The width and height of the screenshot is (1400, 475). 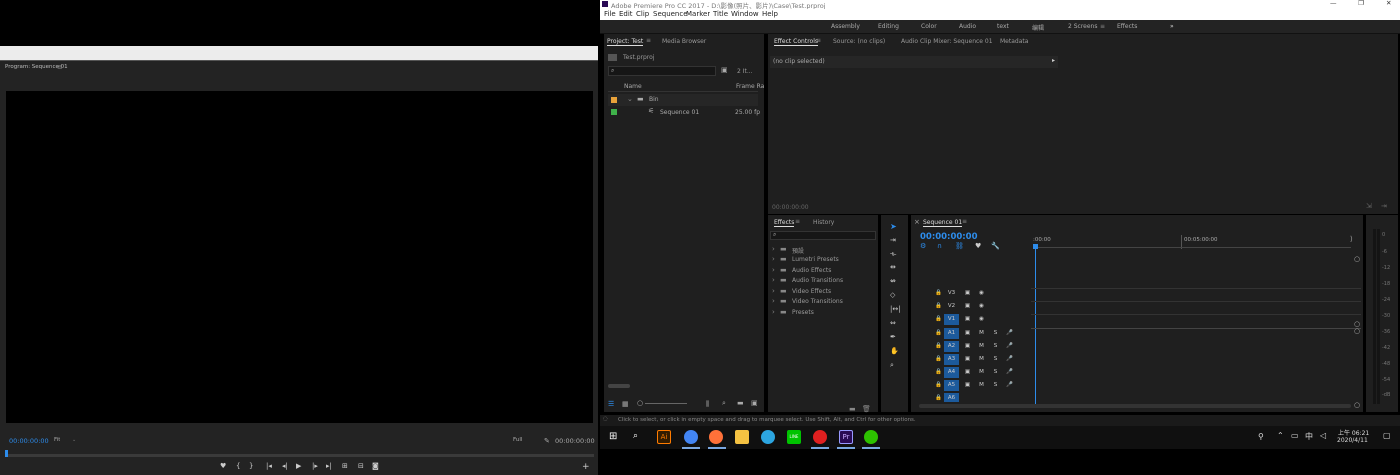 I want to click on effects-search-input: ⌕, so click(x=823, y=235).